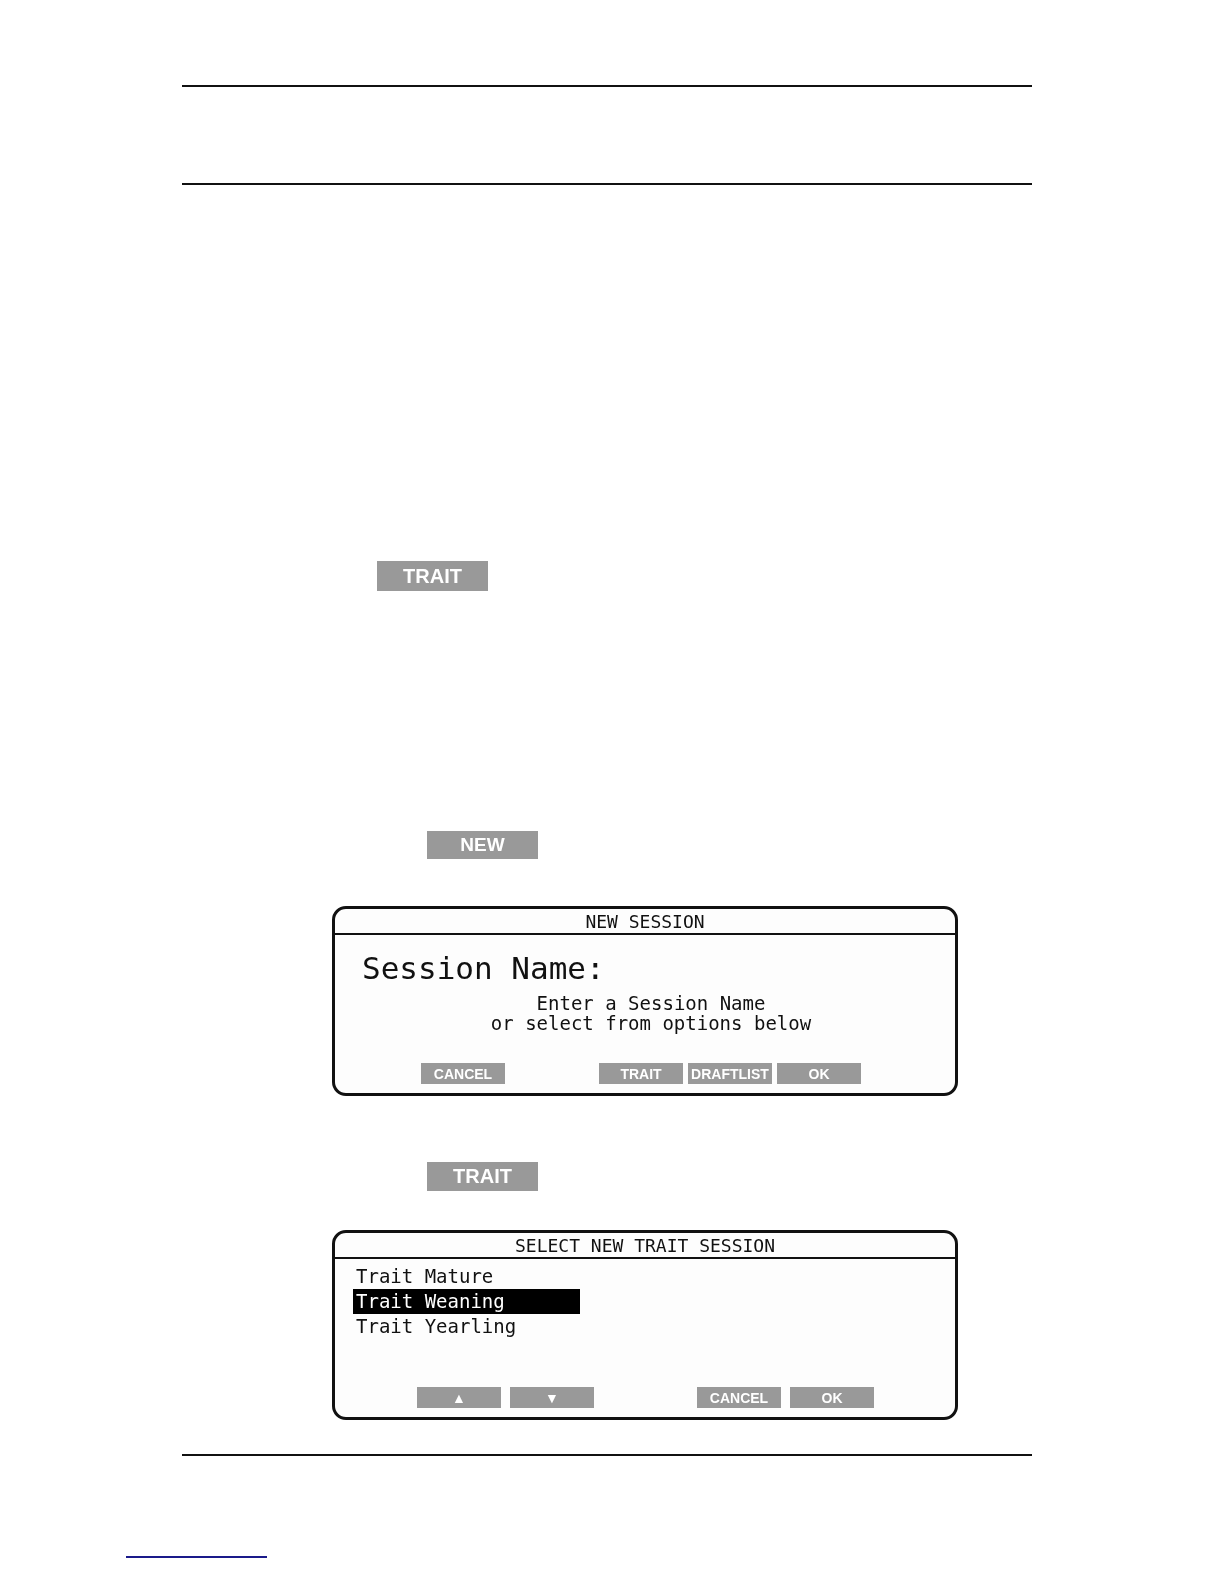  What do you see at coordinates (651, 1013) in the screenshot?
I see `hint-text: Enter a Session Name or select from options below` at bounding box center [651, 1013].